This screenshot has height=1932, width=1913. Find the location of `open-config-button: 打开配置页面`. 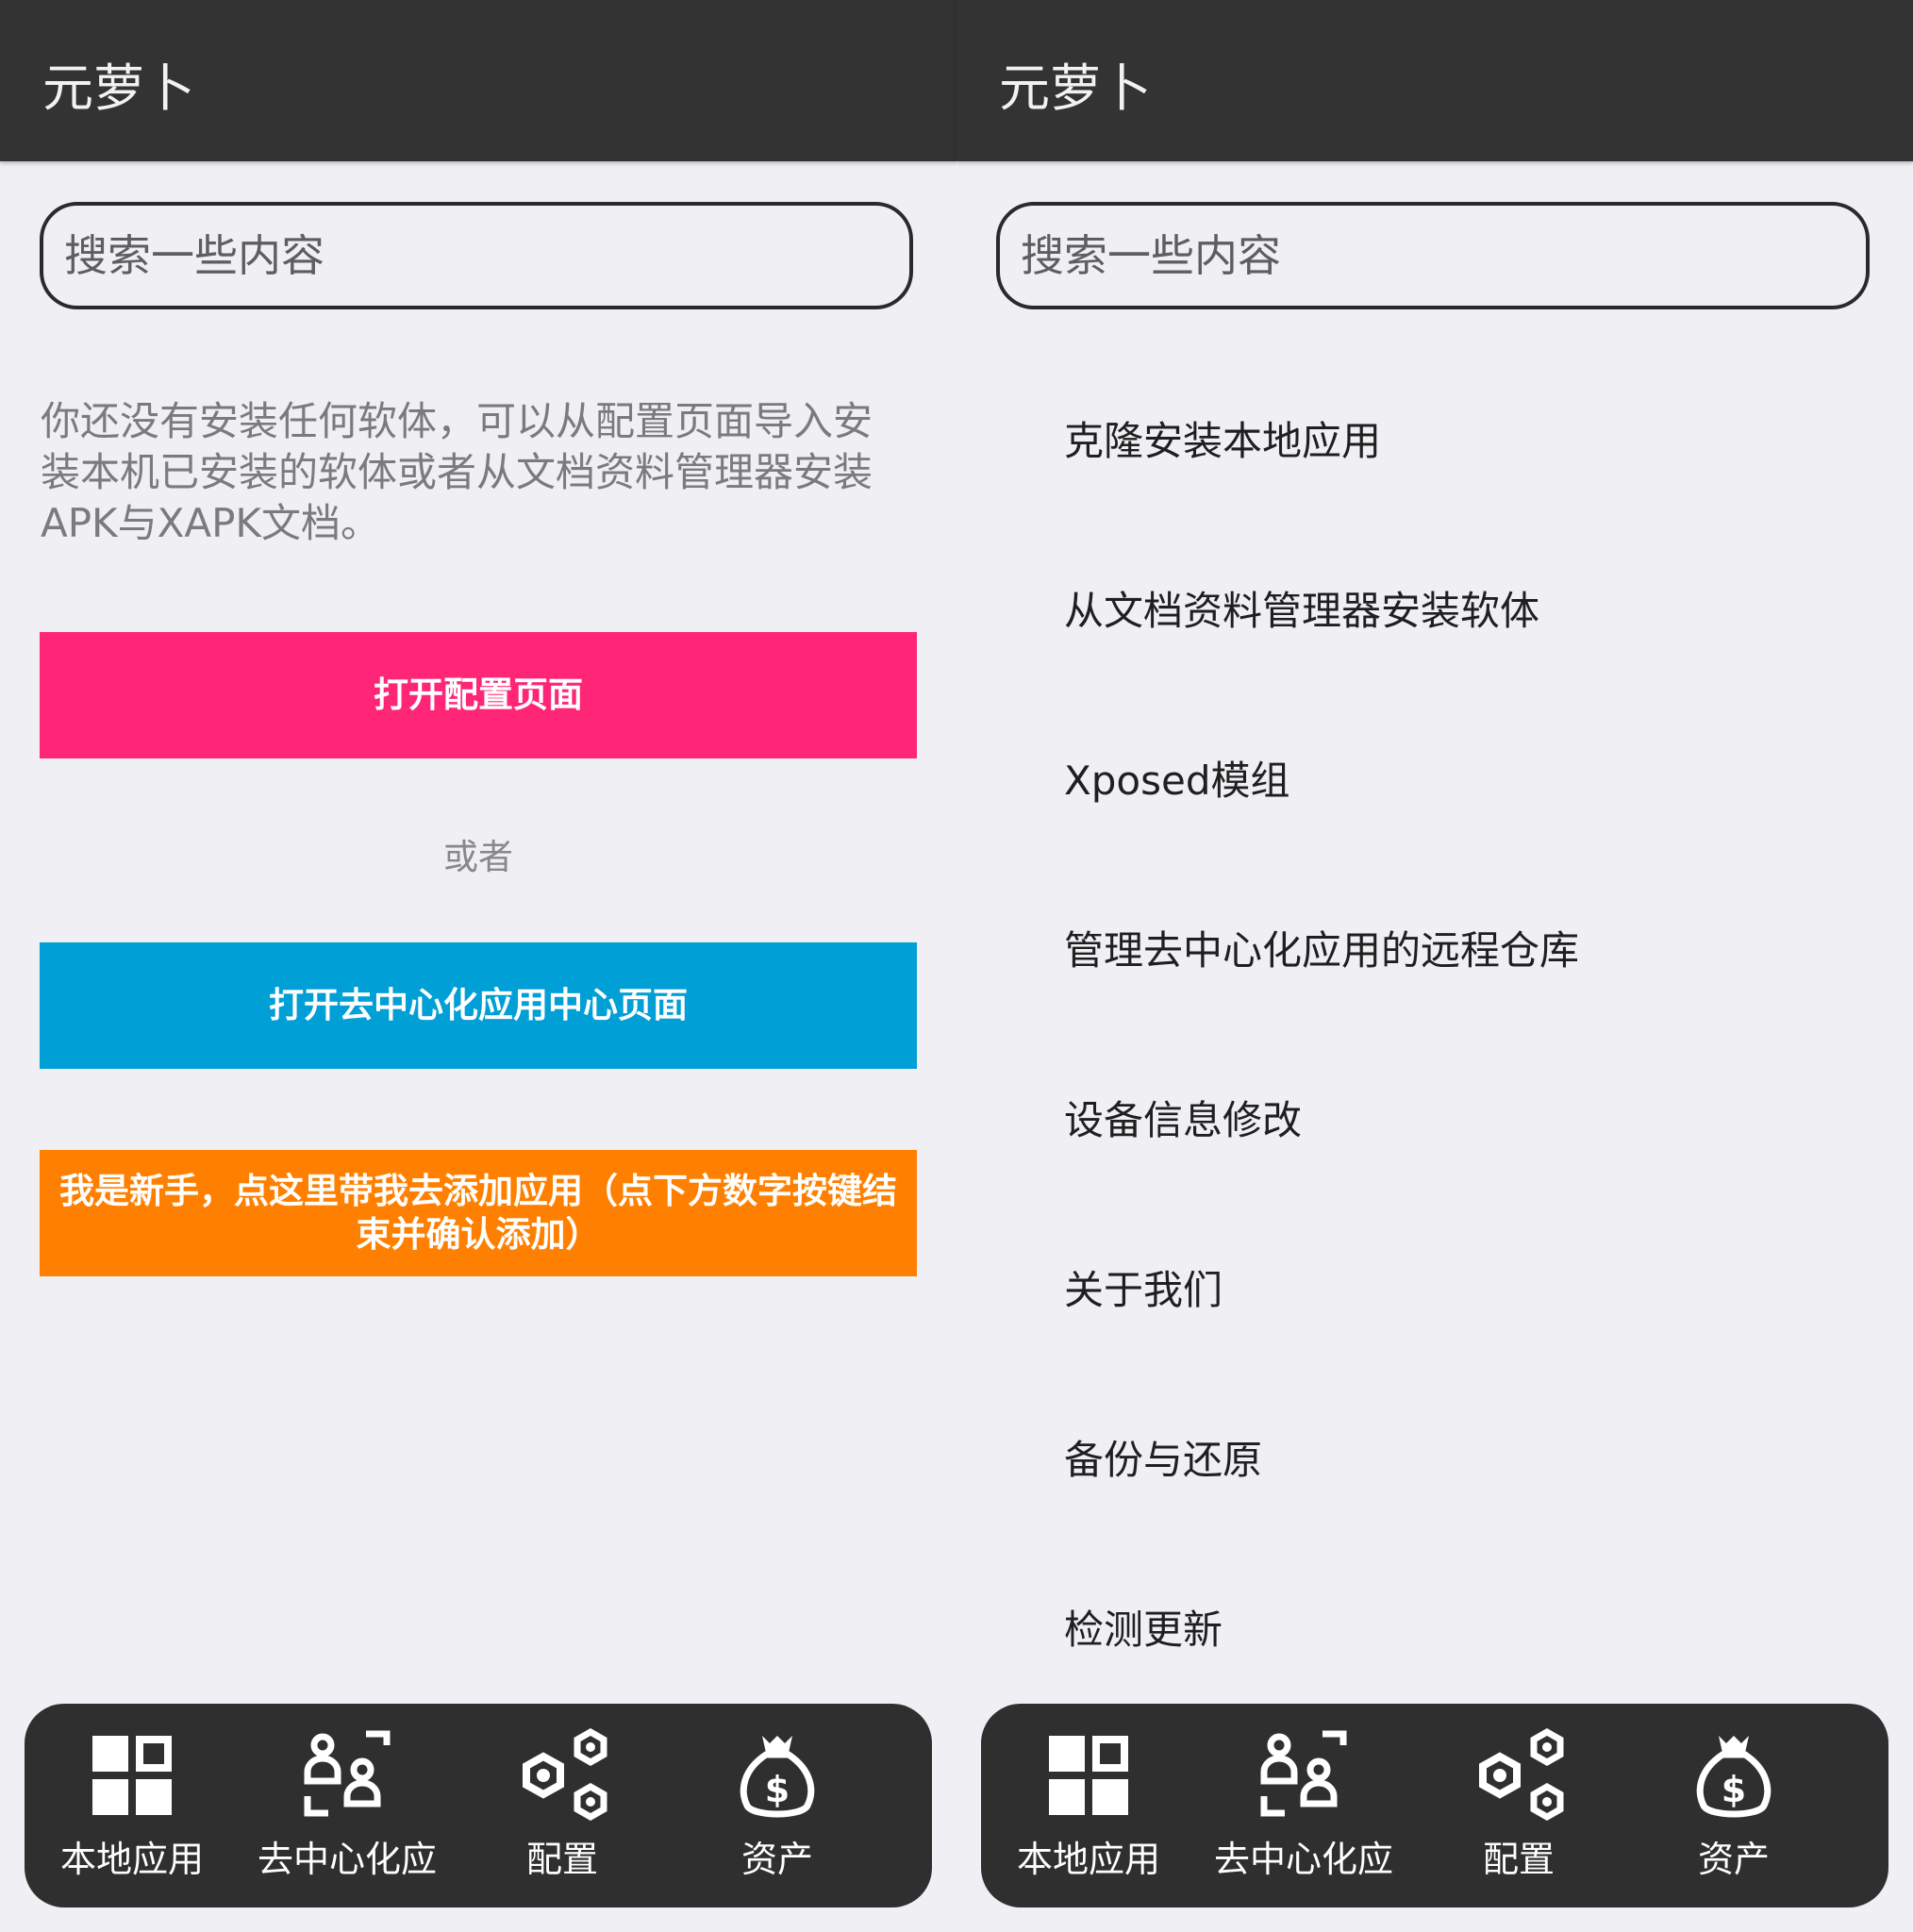

open-config-button: 打开配置页面 is located at coordinates (479, 695).